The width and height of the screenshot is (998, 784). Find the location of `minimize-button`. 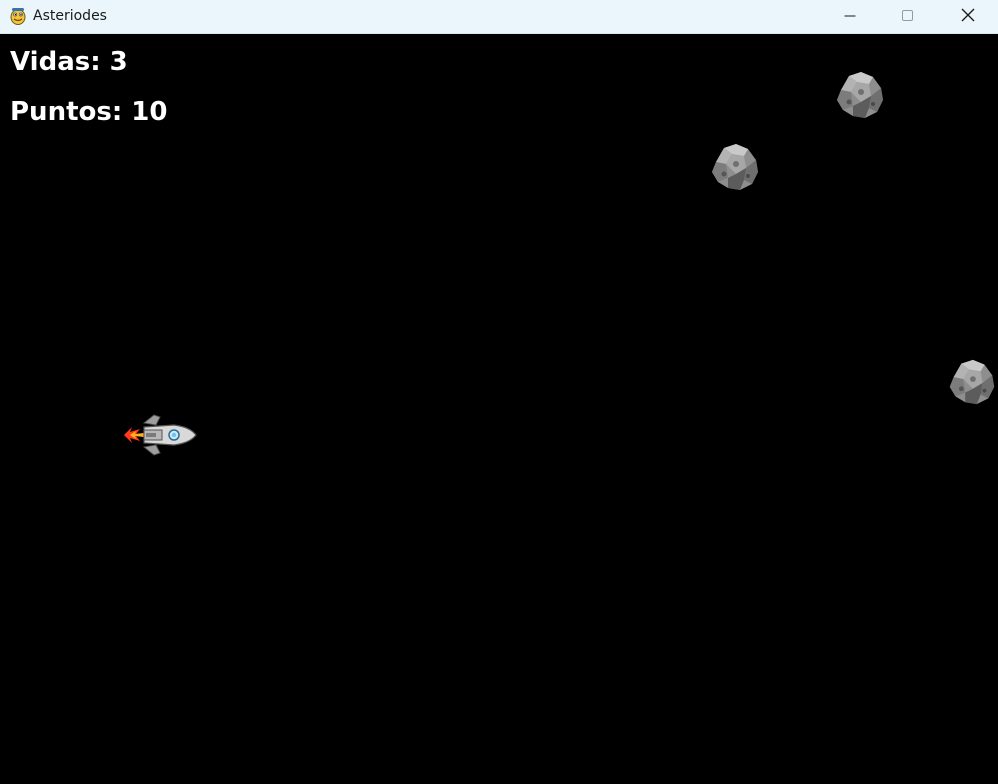

minimize-button is located at coordinates (850, 16).